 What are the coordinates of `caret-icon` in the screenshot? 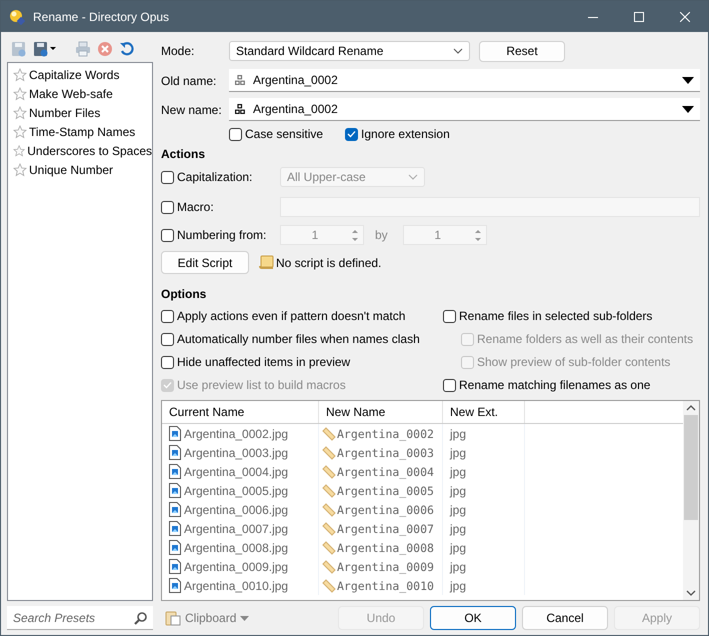 It's located at (245, 618).